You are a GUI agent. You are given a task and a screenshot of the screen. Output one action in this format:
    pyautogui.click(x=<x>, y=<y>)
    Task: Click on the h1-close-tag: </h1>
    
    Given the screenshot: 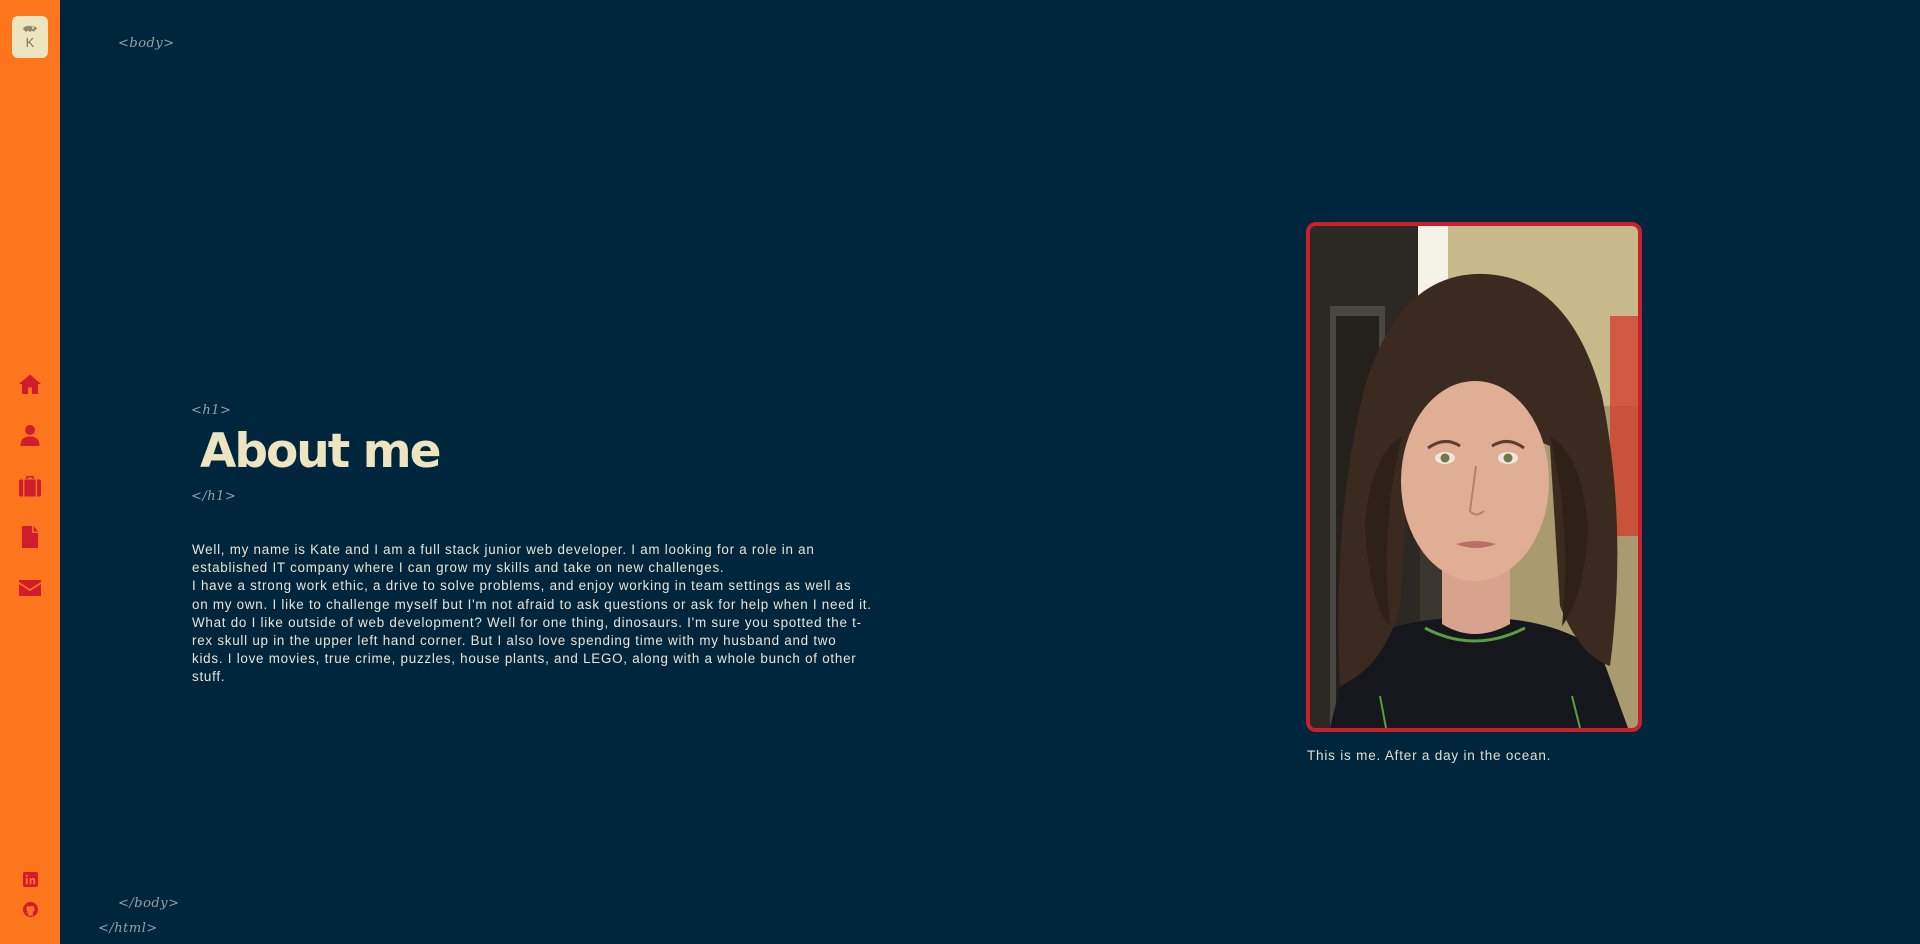 What is the action you would take?
    pyautogui.click(x=214, y=496)
    